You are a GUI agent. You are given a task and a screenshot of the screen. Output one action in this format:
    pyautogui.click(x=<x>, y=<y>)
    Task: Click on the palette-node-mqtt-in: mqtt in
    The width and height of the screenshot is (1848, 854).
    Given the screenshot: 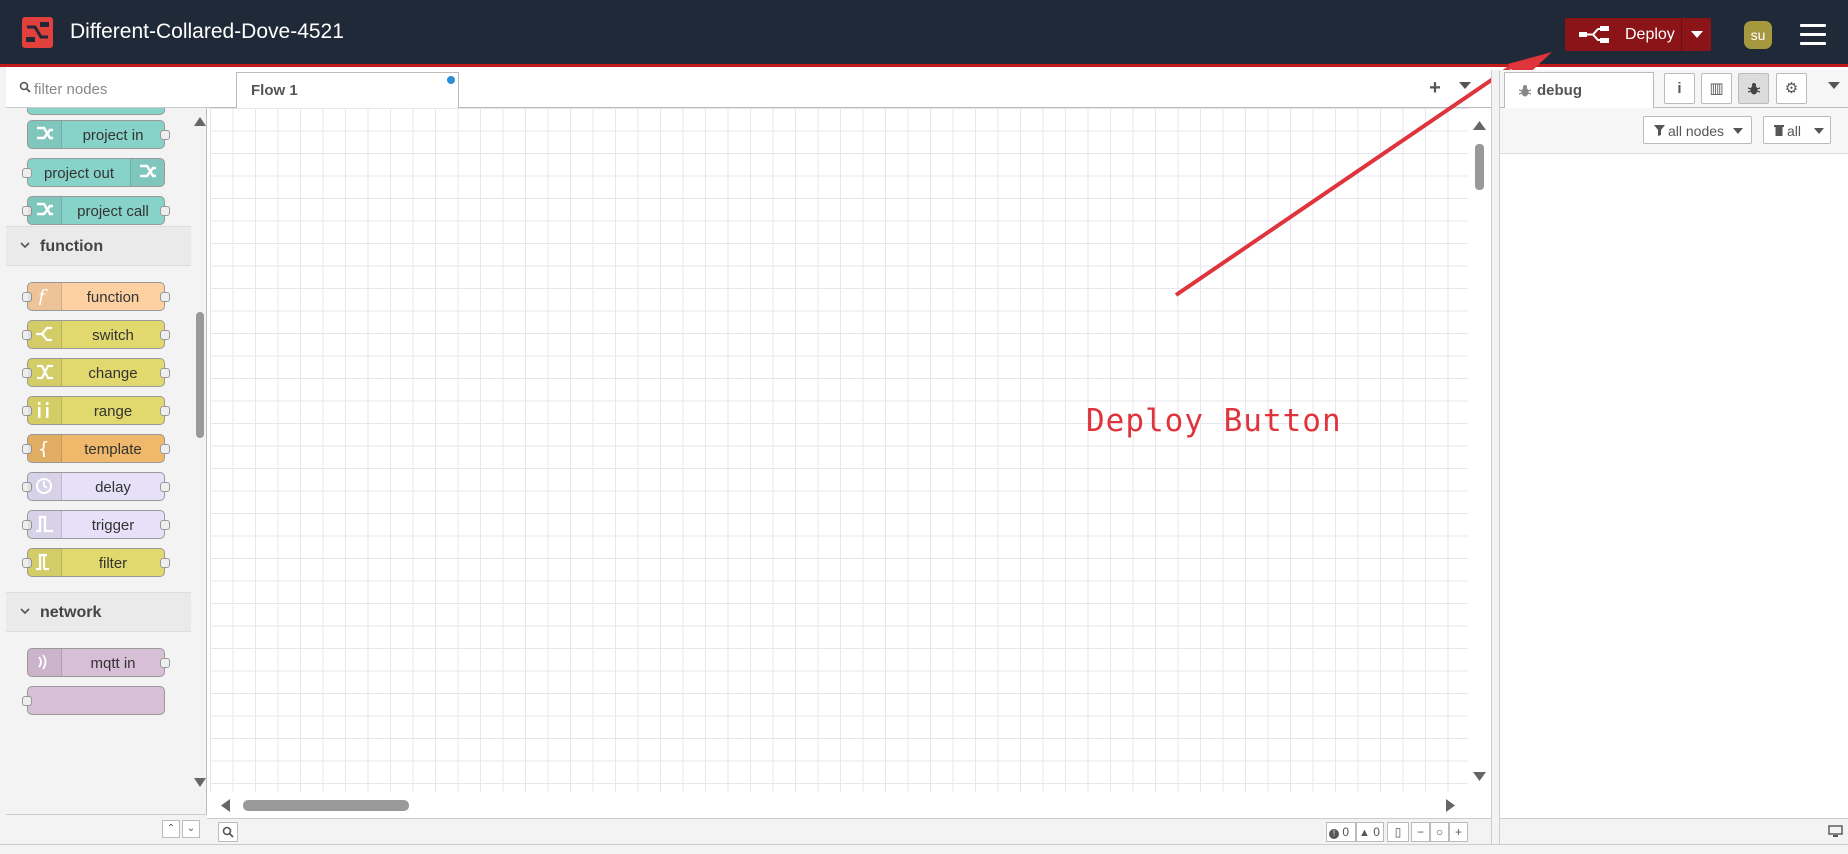 What is the action you would take?
    pyautogui.click(x=98, y=662)
    